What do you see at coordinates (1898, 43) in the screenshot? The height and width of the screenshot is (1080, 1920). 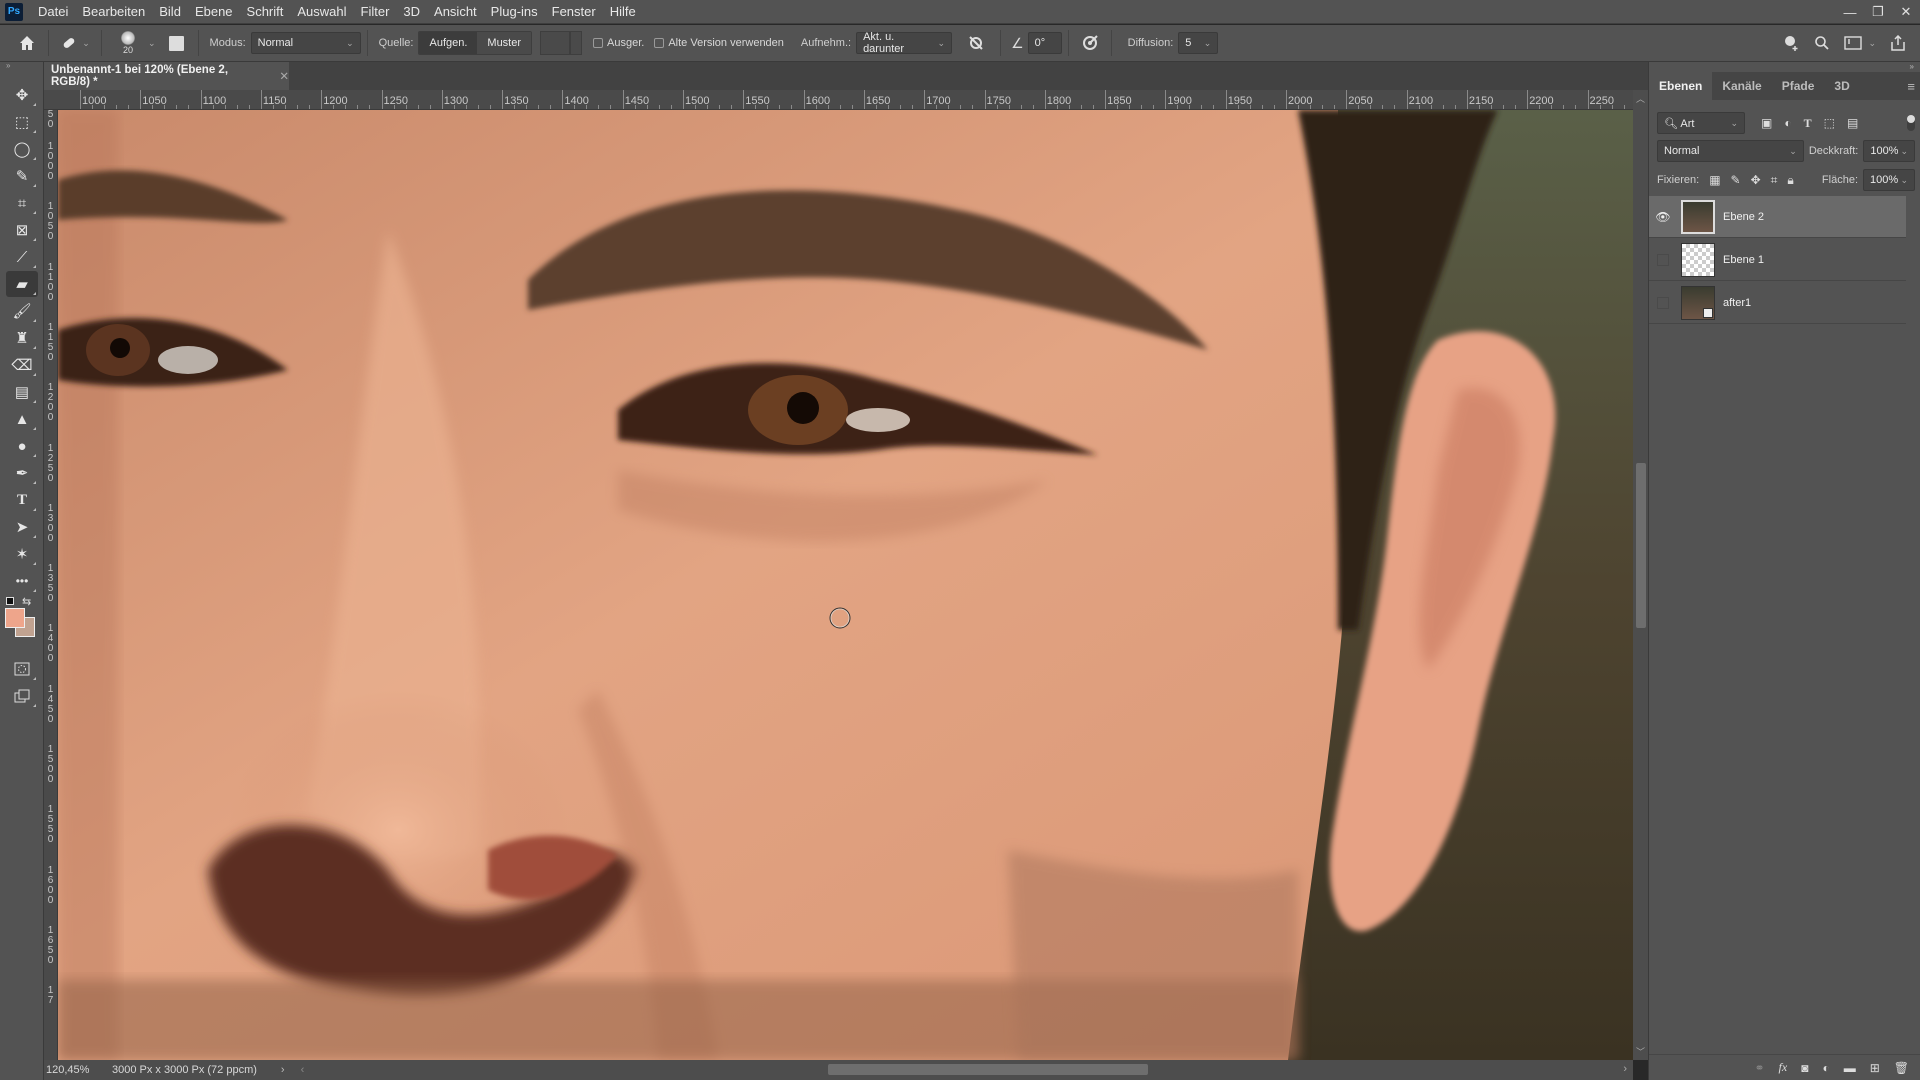 I see `share-button` at bounding box center [1898, 43].